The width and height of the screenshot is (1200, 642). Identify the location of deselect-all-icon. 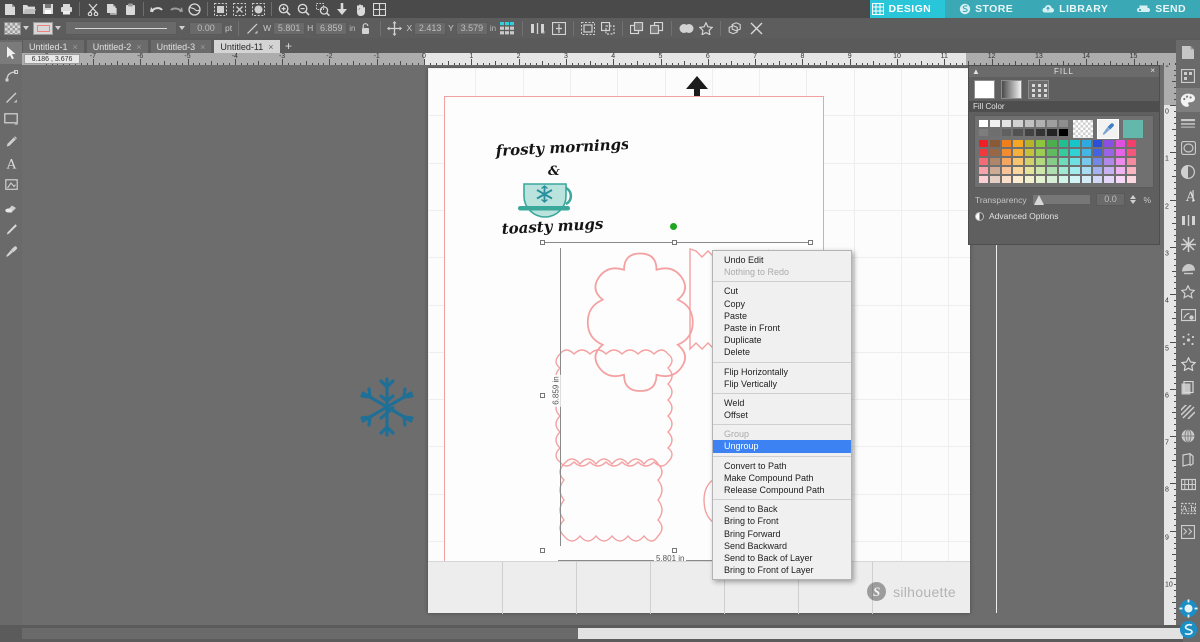
(239, 9).